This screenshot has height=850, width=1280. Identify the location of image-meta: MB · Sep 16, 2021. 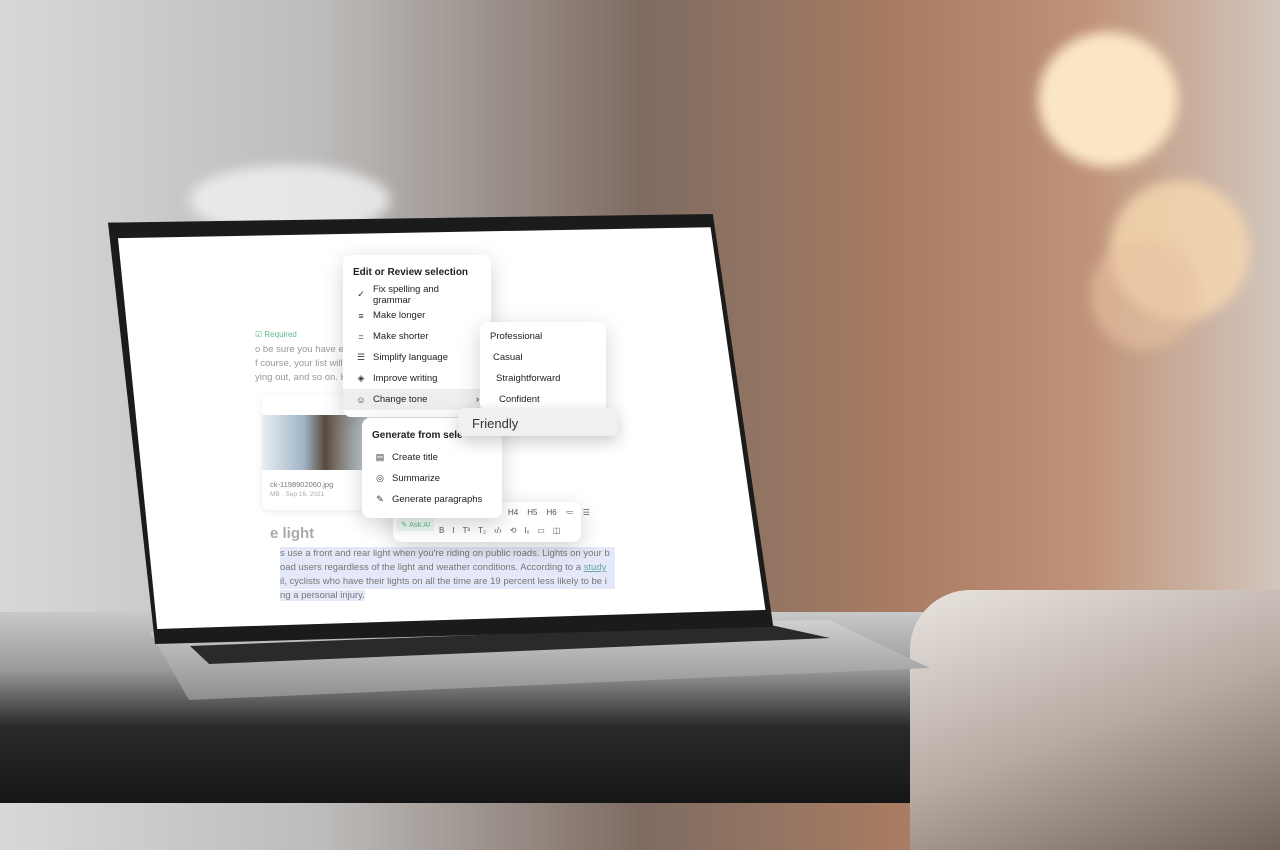
(297, 494).